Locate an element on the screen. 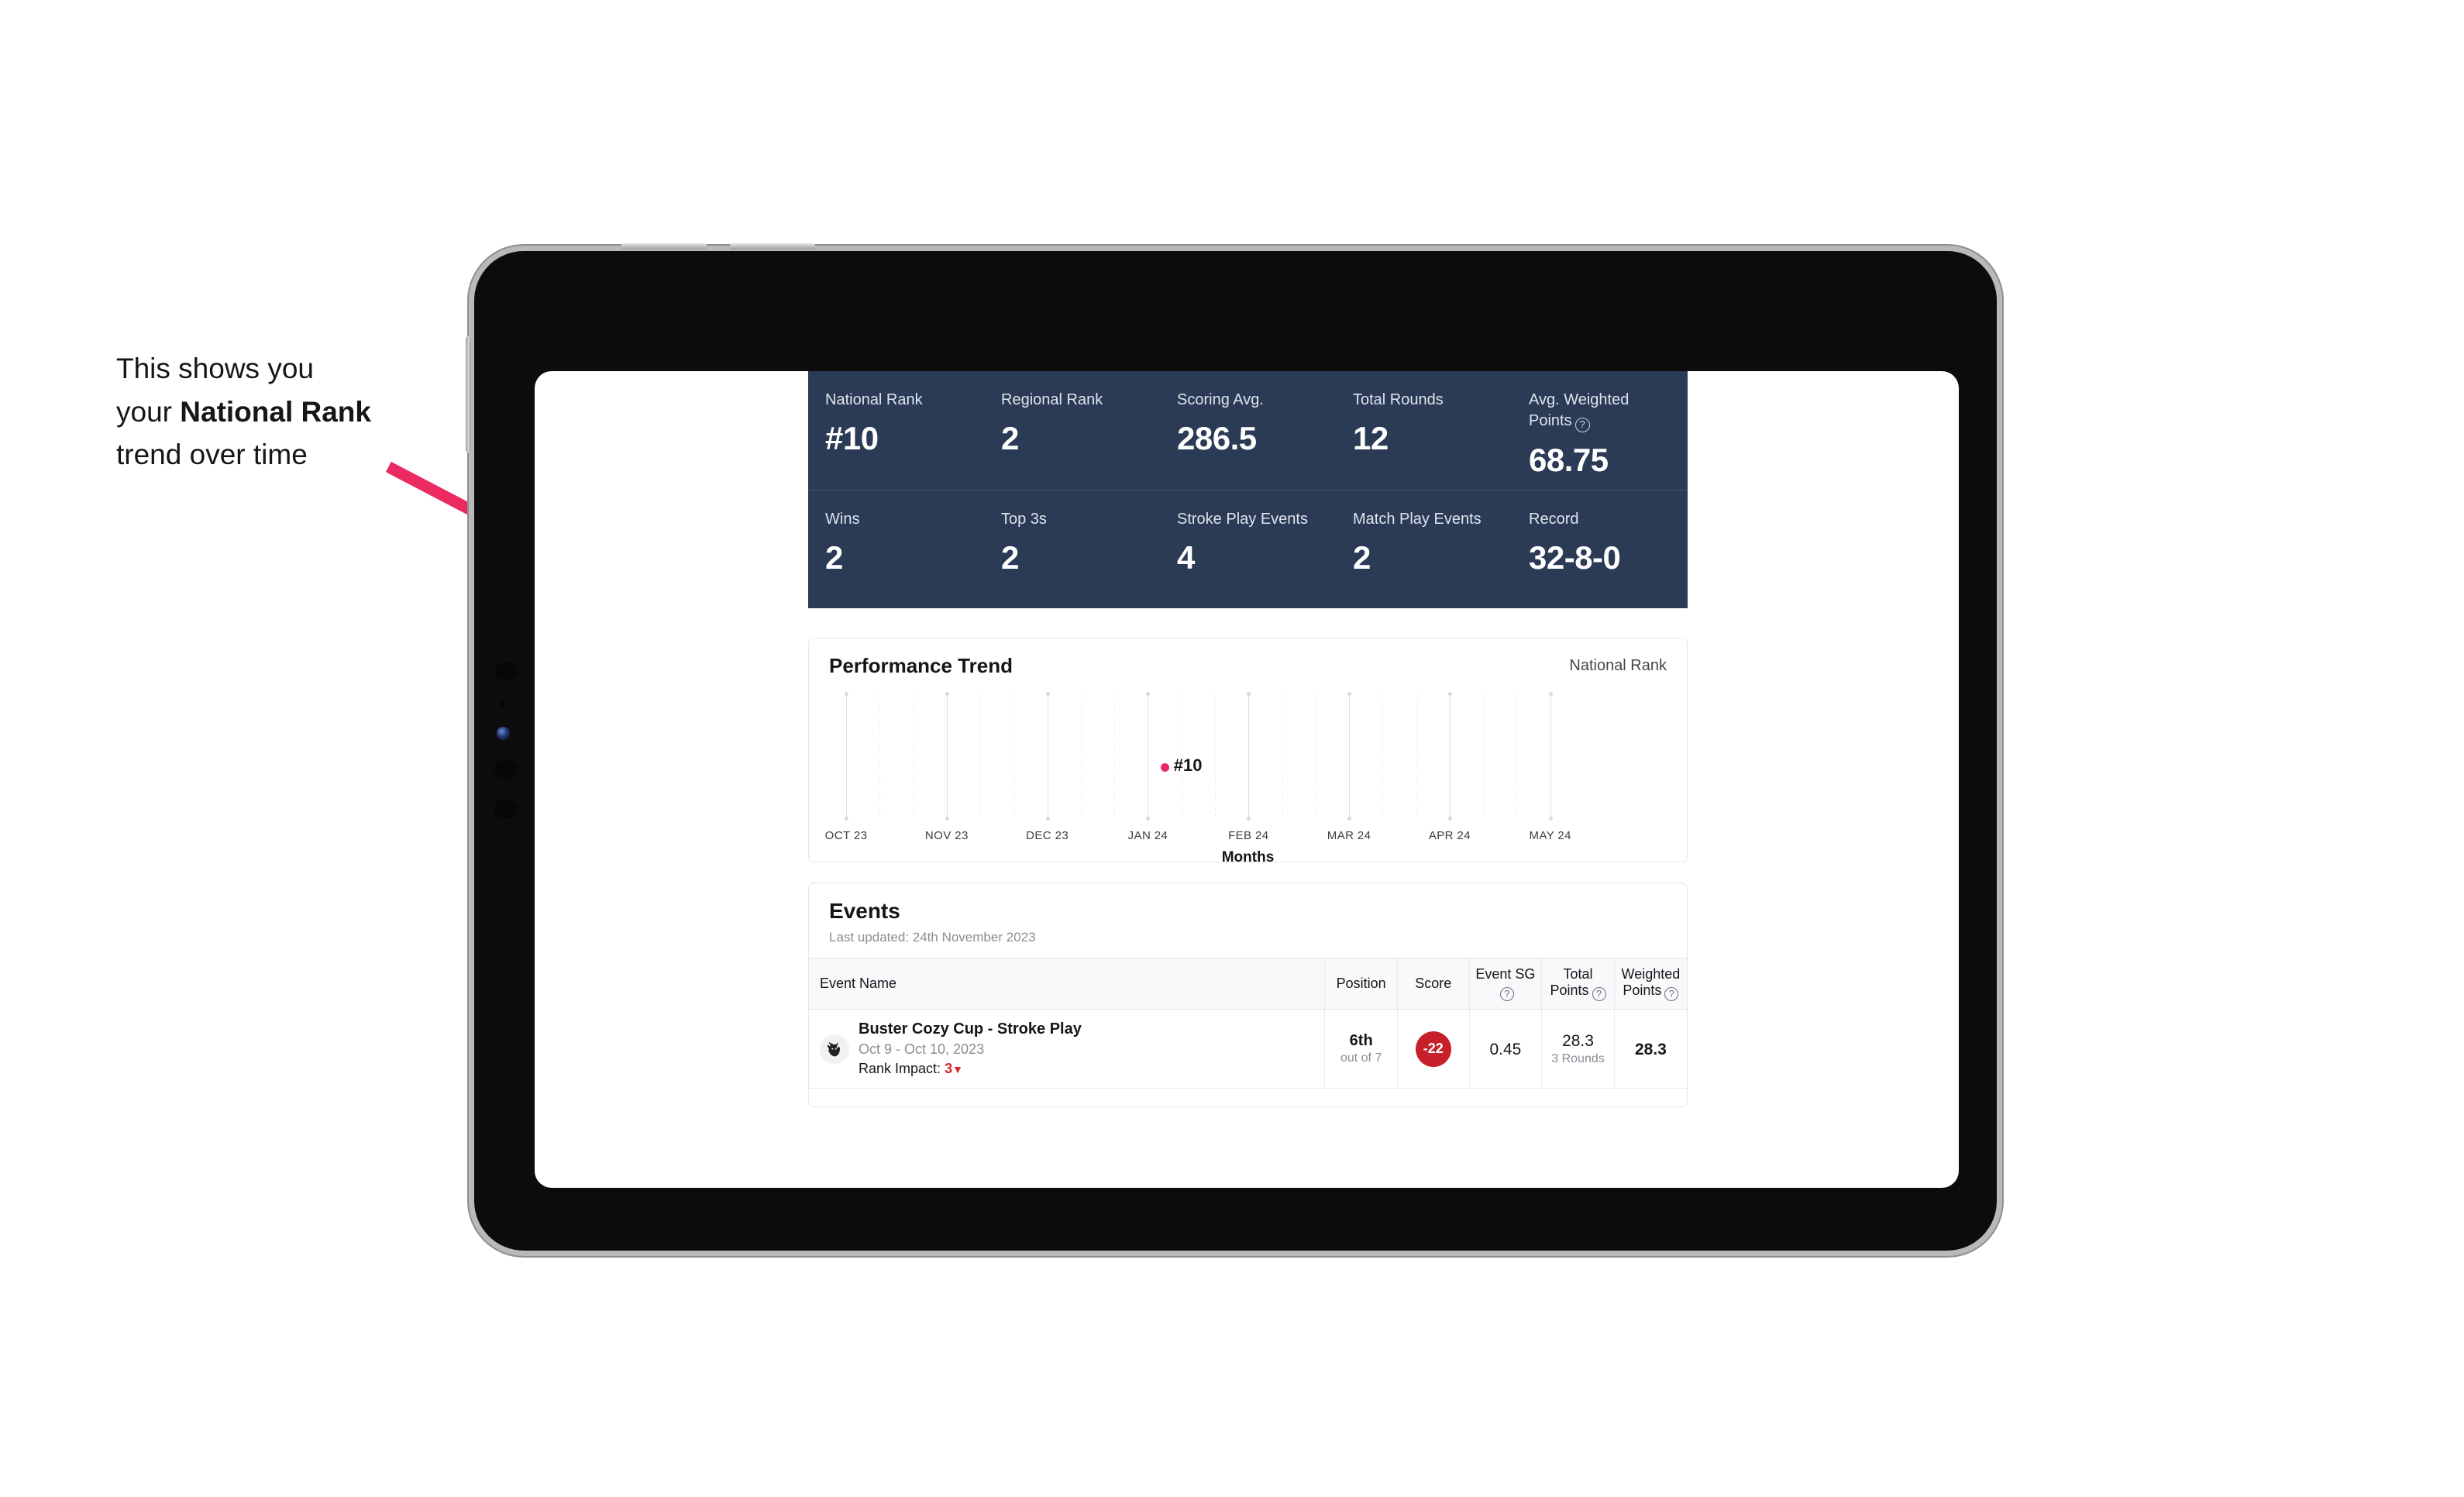  proximity-sensor-icon is located at coordinates (506, 809).